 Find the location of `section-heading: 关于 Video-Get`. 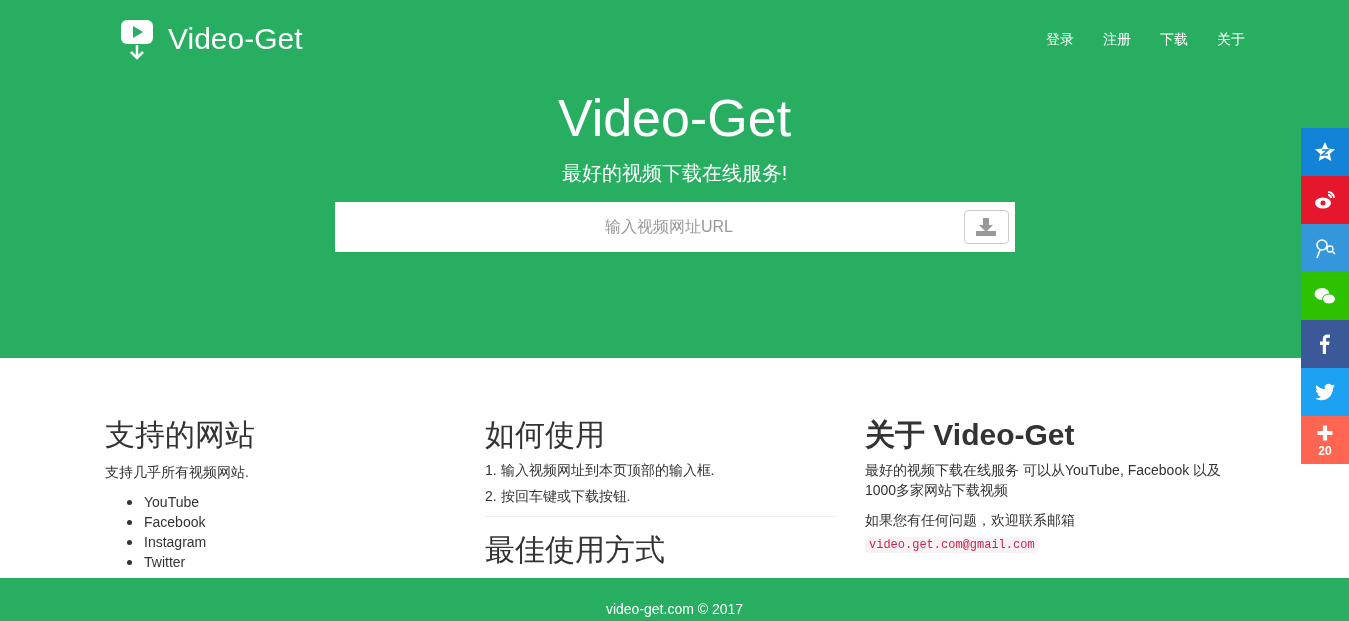

section-heading: 关于 Video-Get is located at coordinates (970, 435).